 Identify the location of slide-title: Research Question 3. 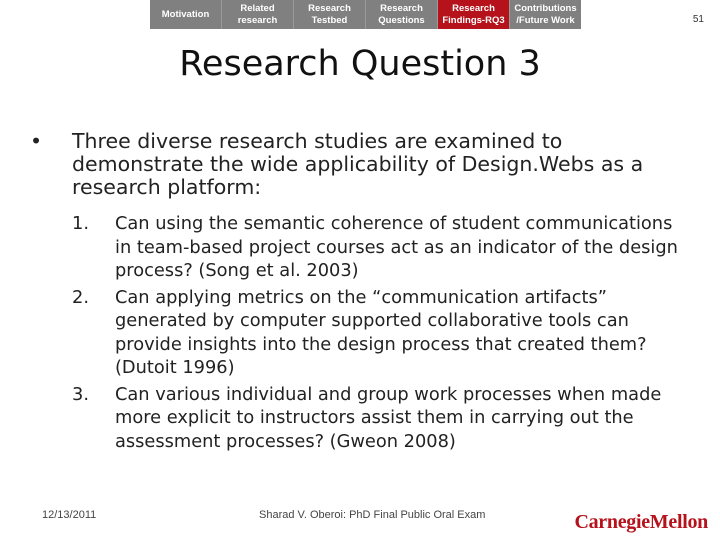
(360, 64).